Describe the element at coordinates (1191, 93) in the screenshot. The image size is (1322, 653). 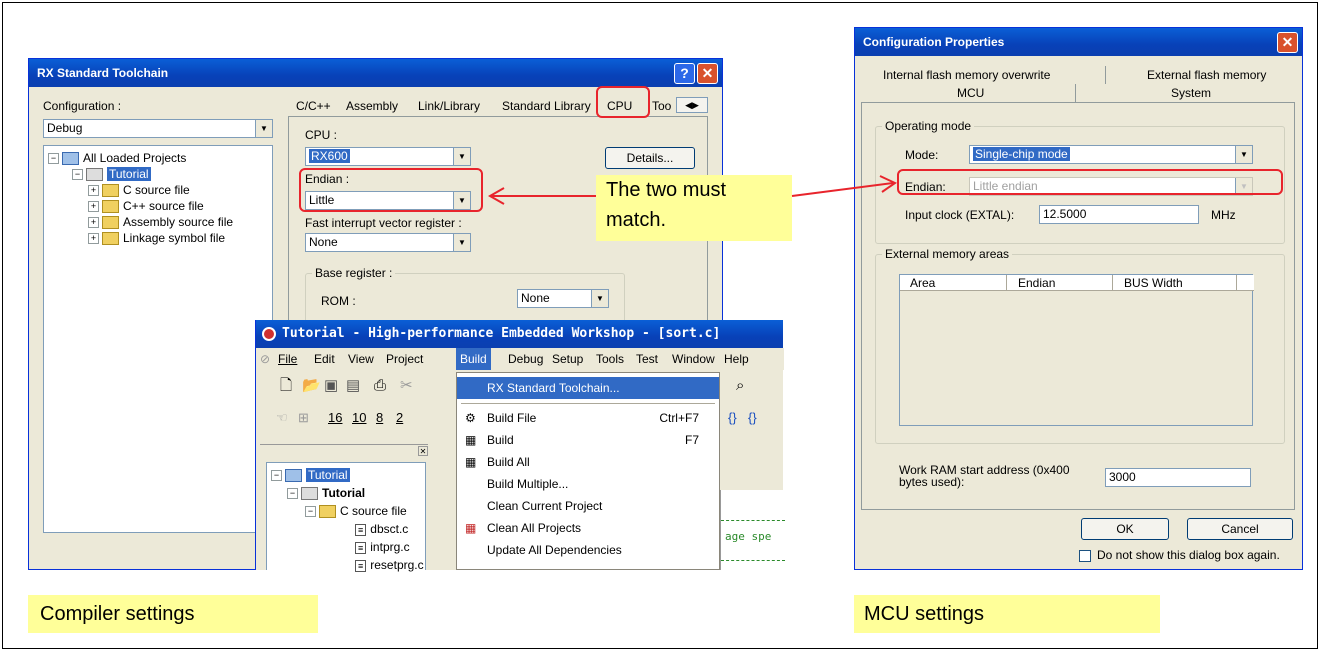
I see `tab-system: System` at that location.